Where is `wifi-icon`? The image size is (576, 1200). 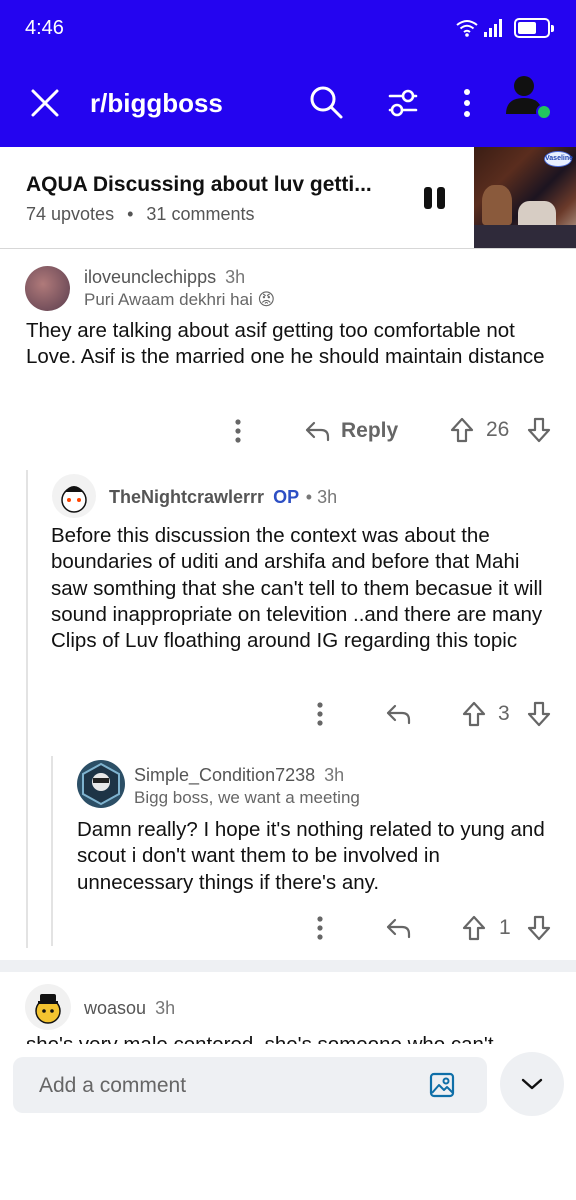
wifi-icon is located at coordinates (467, 28).